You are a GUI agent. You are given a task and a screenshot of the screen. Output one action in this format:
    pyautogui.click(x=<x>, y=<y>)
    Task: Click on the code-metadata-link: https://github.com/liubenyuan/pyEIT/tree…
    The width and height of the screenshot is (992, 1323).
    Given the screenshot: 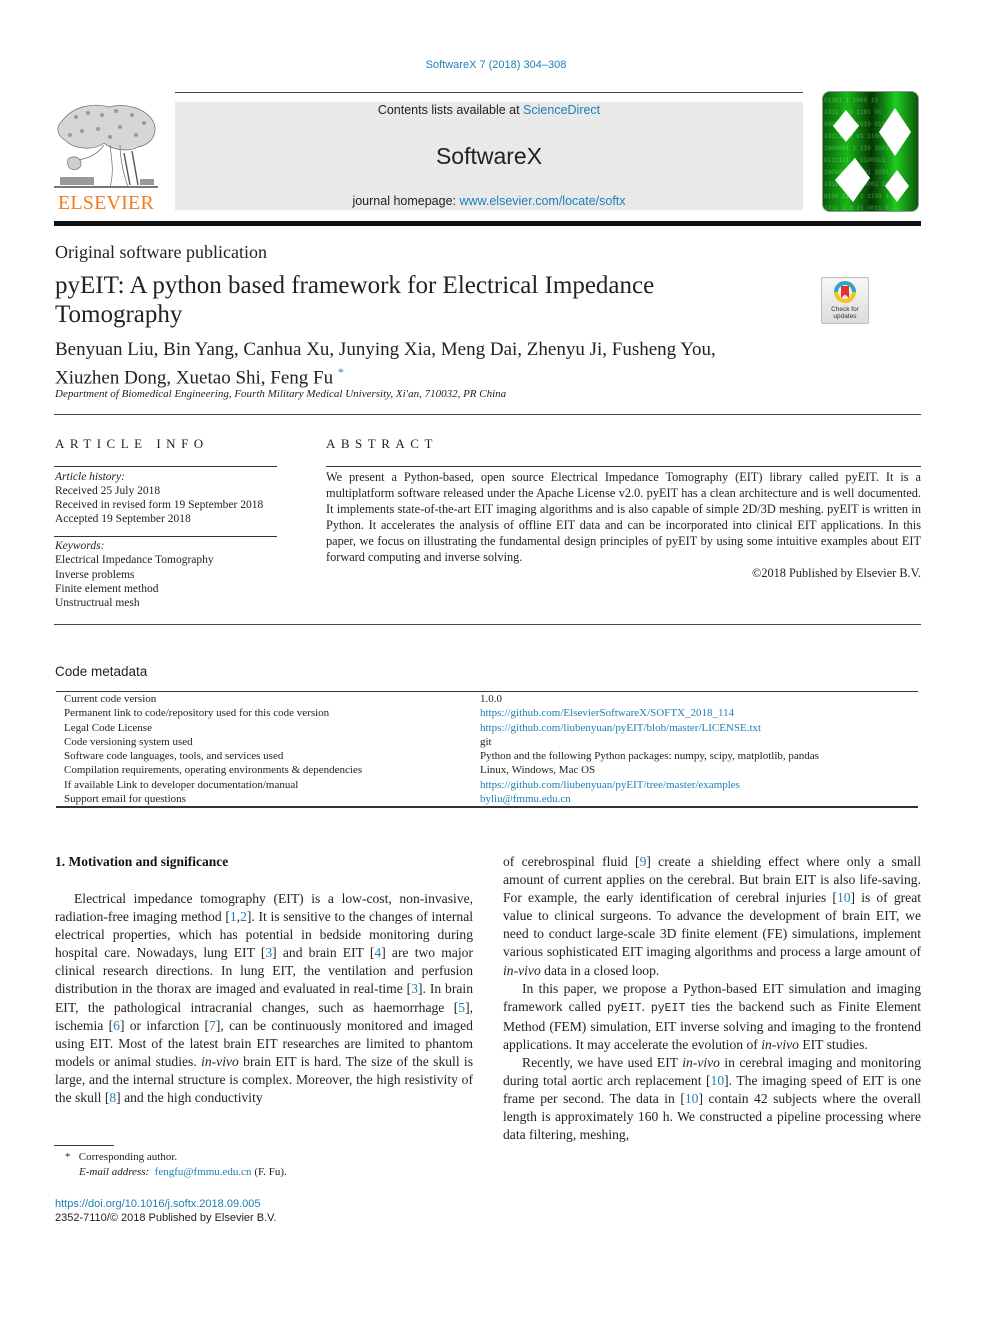 What is the action you would take?
    pyautogui.click(x=695, y=785)
    